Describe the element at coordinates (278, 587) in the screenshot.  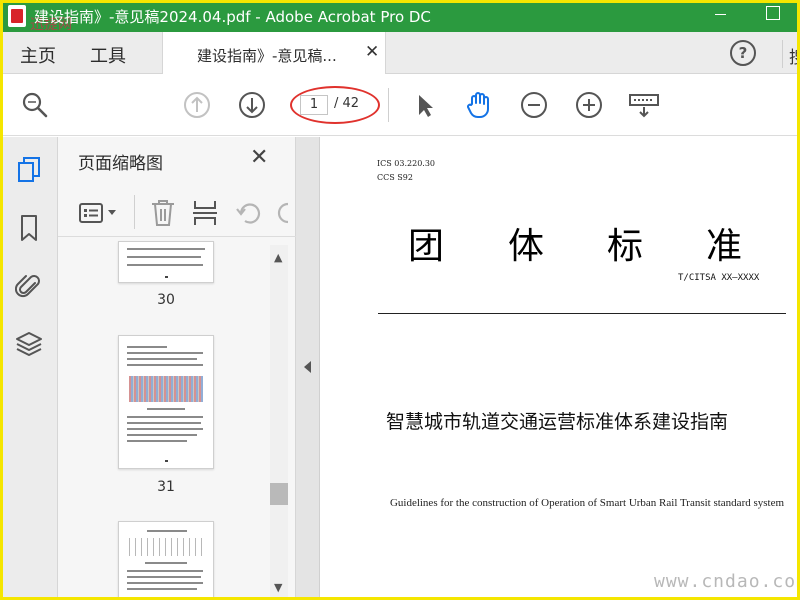
I see `scroll-down-icon: ▼` at that location.